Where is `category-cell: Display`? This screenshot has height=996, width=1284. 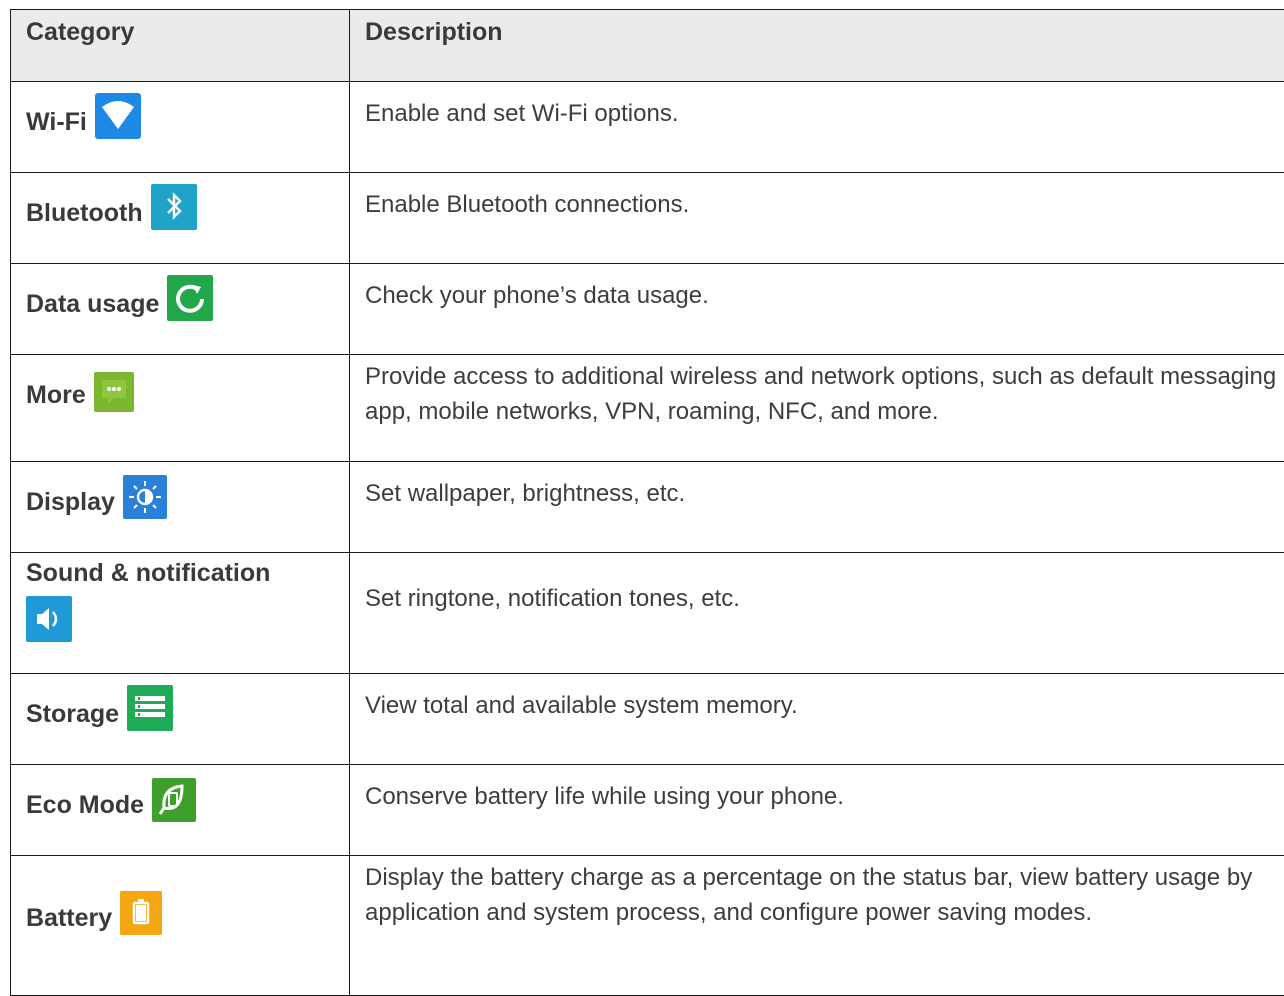
category-cell: Display is located at coordinates (180, 507).